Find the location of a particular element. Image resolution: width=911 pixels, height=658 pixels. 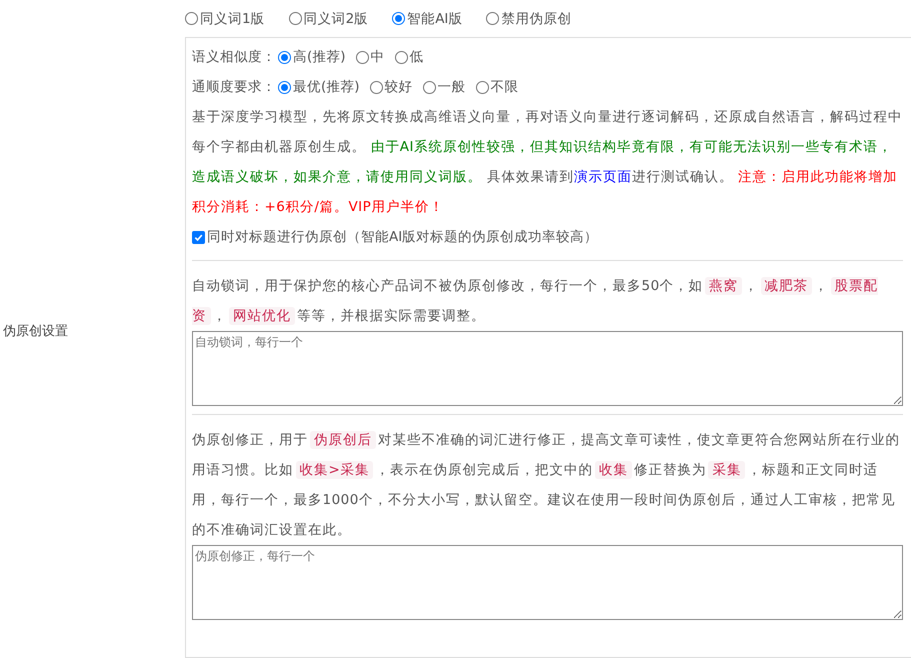

mode-radio: 同义词1版 is located at coordinates (225, 19).